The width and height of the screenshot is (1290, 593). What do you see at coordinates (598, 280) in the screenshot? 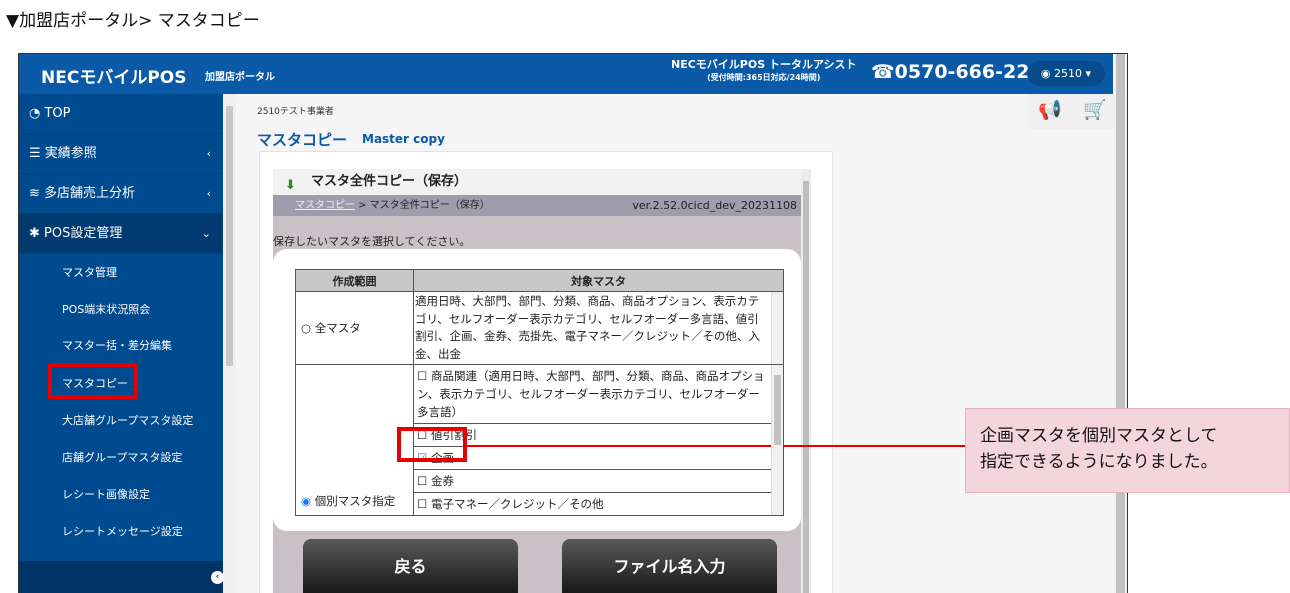
I see `column-header: 対象マスタ` at bounding box center [598, 280].